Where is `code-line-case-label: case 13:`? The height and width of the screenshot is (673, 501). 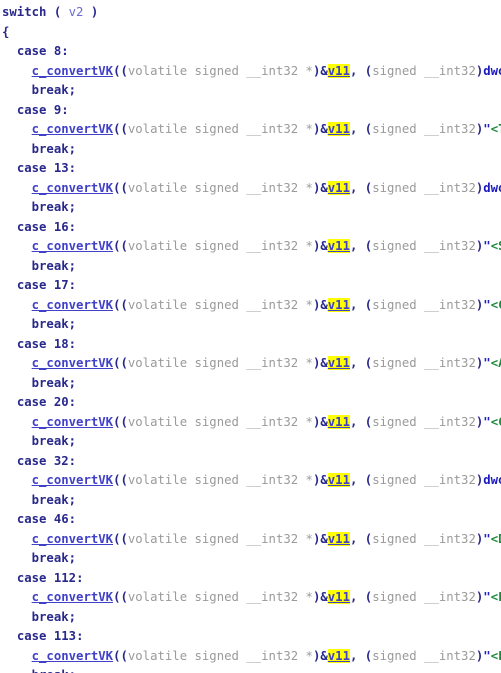
code-line-case-label: case 13: is located at coordinates (250, 169).